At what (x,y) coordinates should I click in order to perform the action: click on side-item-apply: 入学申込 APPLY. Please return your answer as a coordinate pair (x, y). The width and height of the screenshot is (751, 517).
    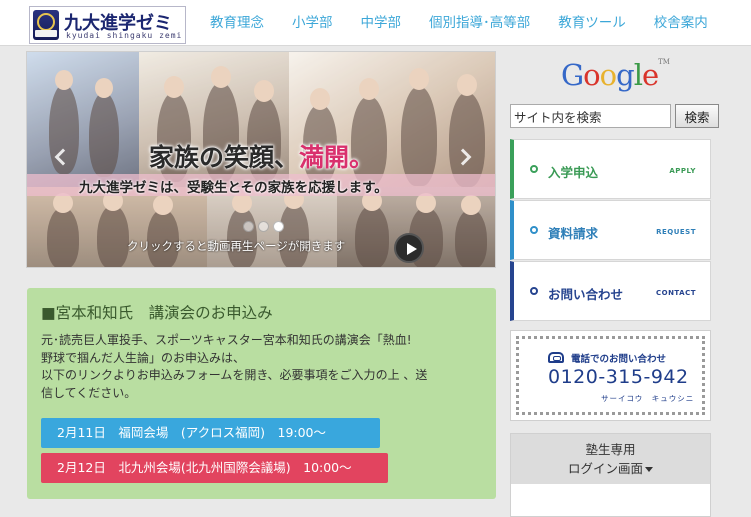
    Looking at the image, I should click on (610, 169).